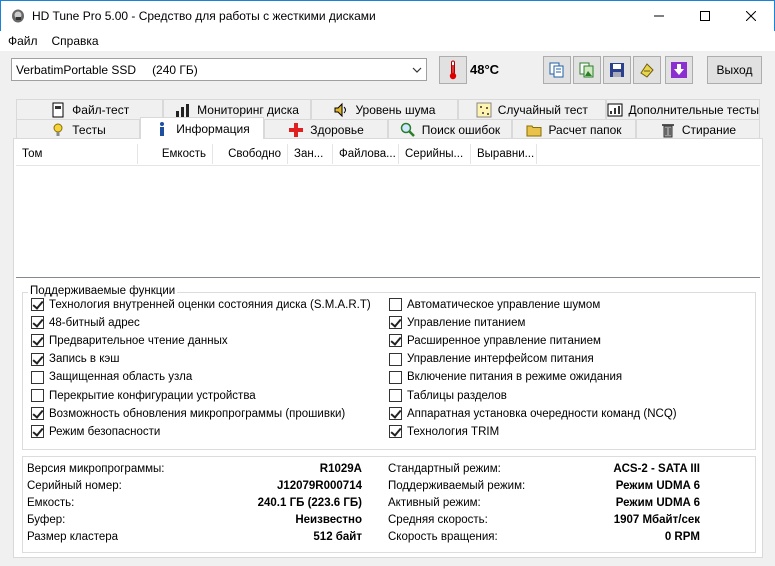 The height and width of the screenshot is (566, 775). Describe the element at coordinates (175, 153) in the screenshot. I see `column-header: Емкость` at that location.